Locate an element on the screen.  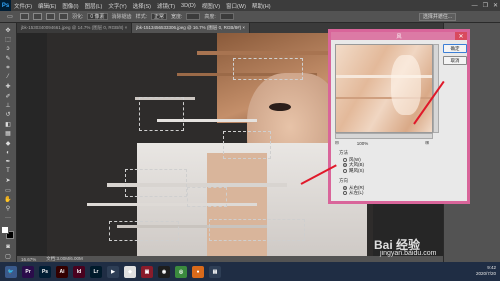
healing-brush-icon: ✚ is located at coordinates (8, 86).